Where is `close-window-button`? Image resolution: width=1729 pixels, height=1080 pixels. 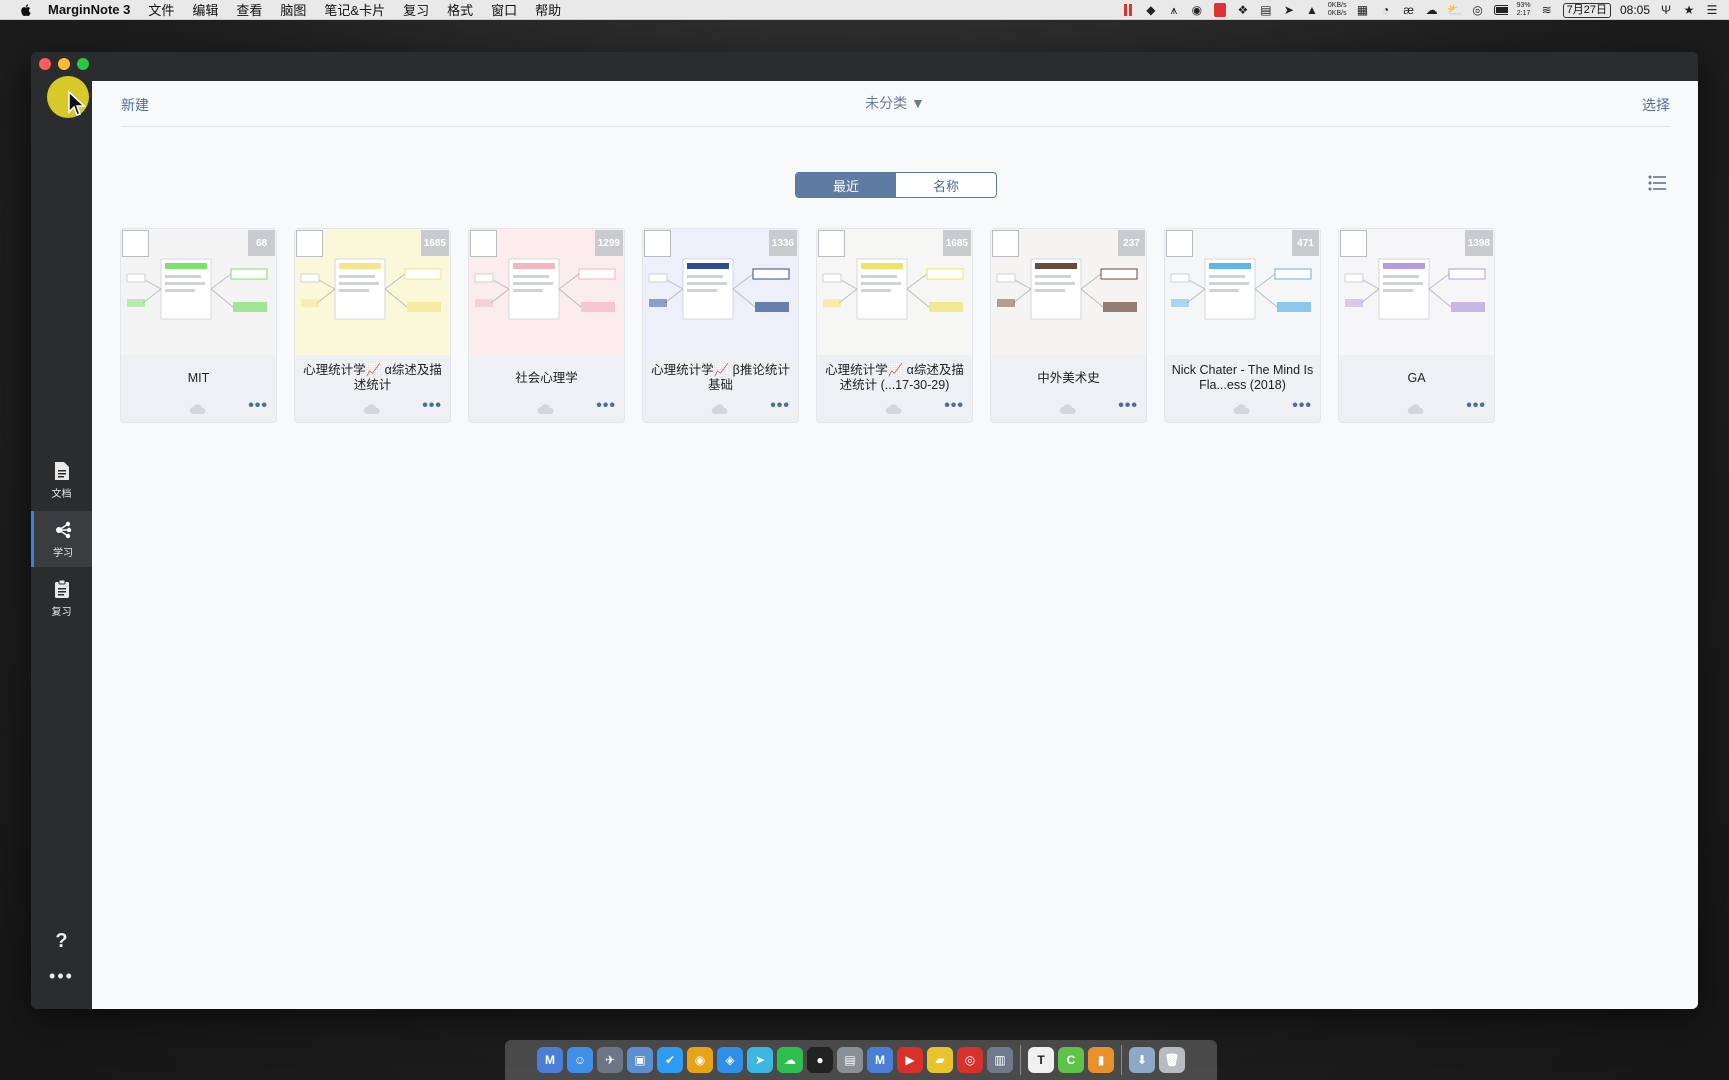
close-window-button is located at coordinates (45, 64).